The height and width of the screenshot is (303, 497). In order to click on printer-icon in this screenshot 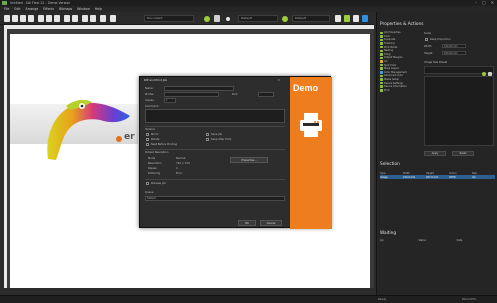, I will do `click(356, 18)`.